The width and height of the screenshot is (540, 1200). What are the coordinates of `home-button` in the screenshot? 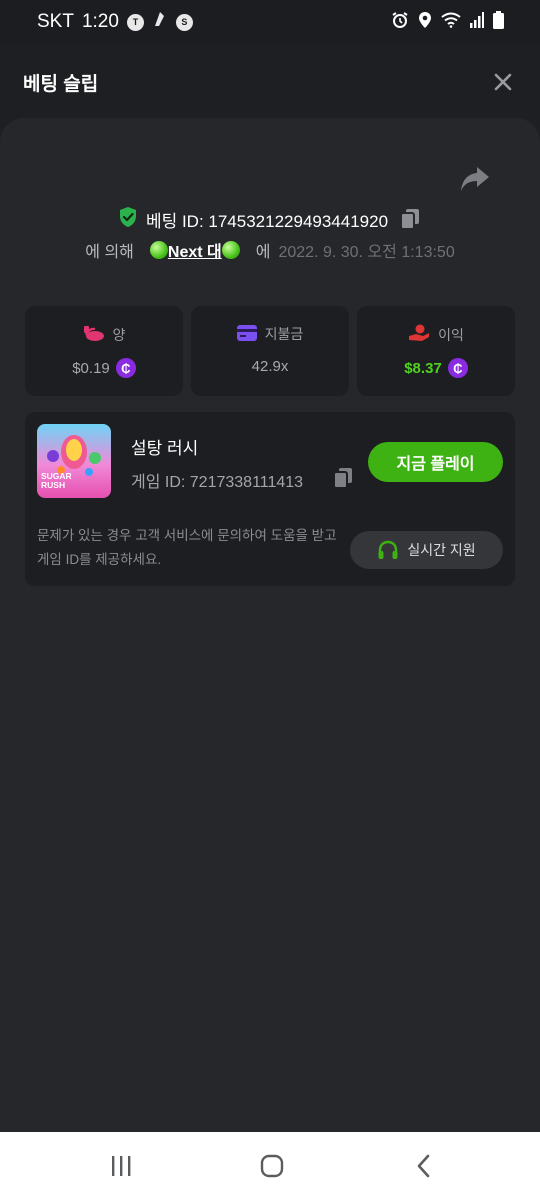 It's located at (272, 1166).